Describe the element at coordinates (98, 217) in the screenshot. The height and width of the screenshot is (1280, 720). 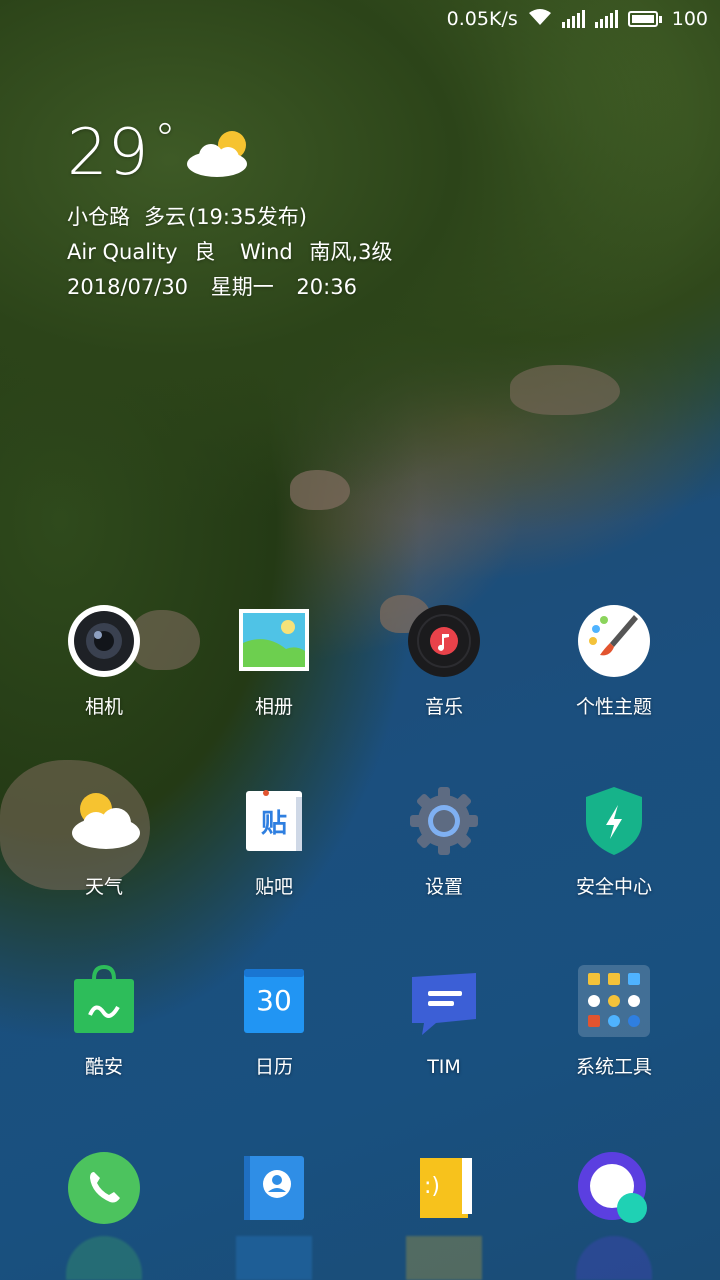
I see `location: 小仓路` at that location.